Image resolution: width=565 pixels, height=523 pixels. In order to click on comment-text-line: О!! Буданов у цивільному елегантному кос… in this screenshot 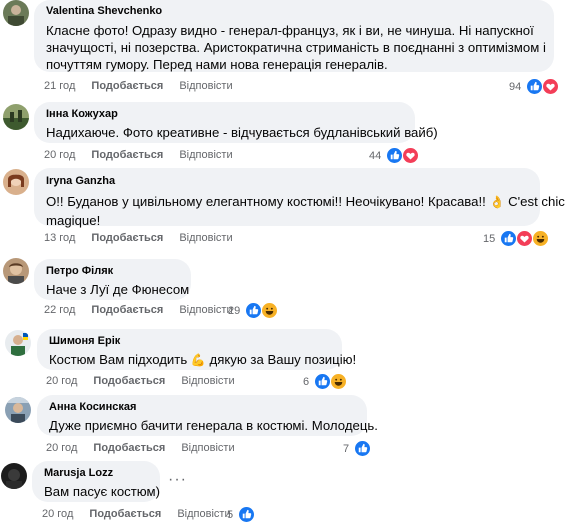, I will do `click(305, 202)`.